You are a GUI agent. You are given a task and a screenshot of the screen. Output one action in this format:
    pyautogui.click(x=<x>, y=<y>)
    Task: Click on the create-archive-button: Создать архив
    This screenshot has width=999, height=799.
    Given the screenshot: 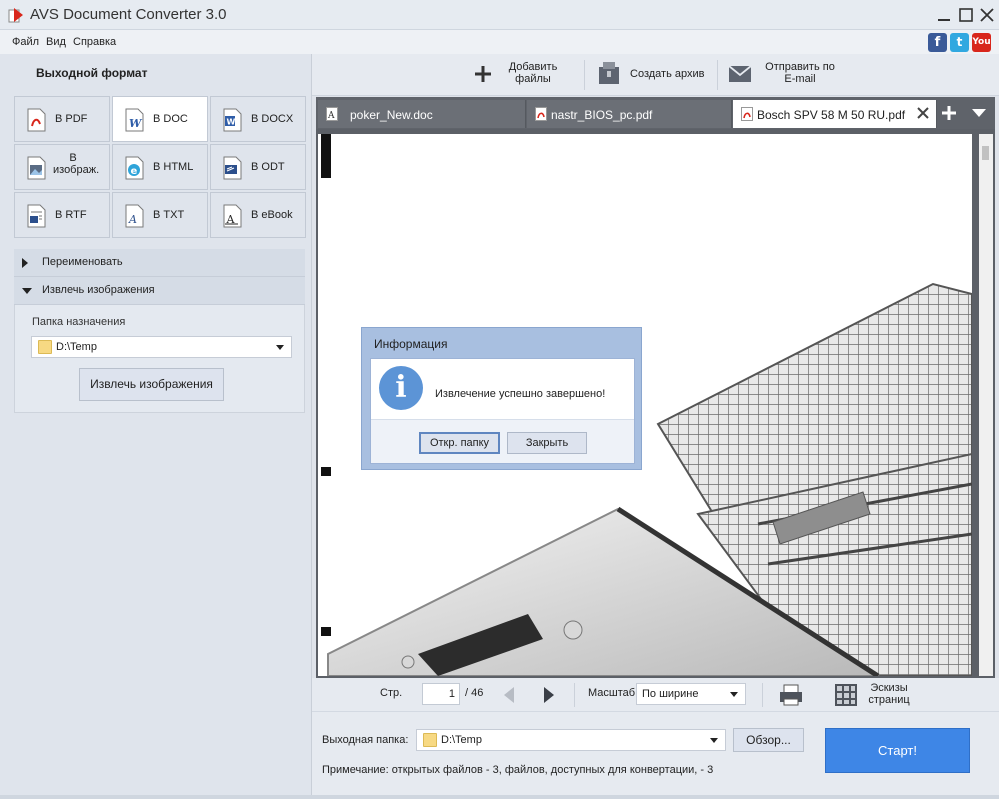 What is the action you would take?
    pyautogui.click(x=656, y=75)
    